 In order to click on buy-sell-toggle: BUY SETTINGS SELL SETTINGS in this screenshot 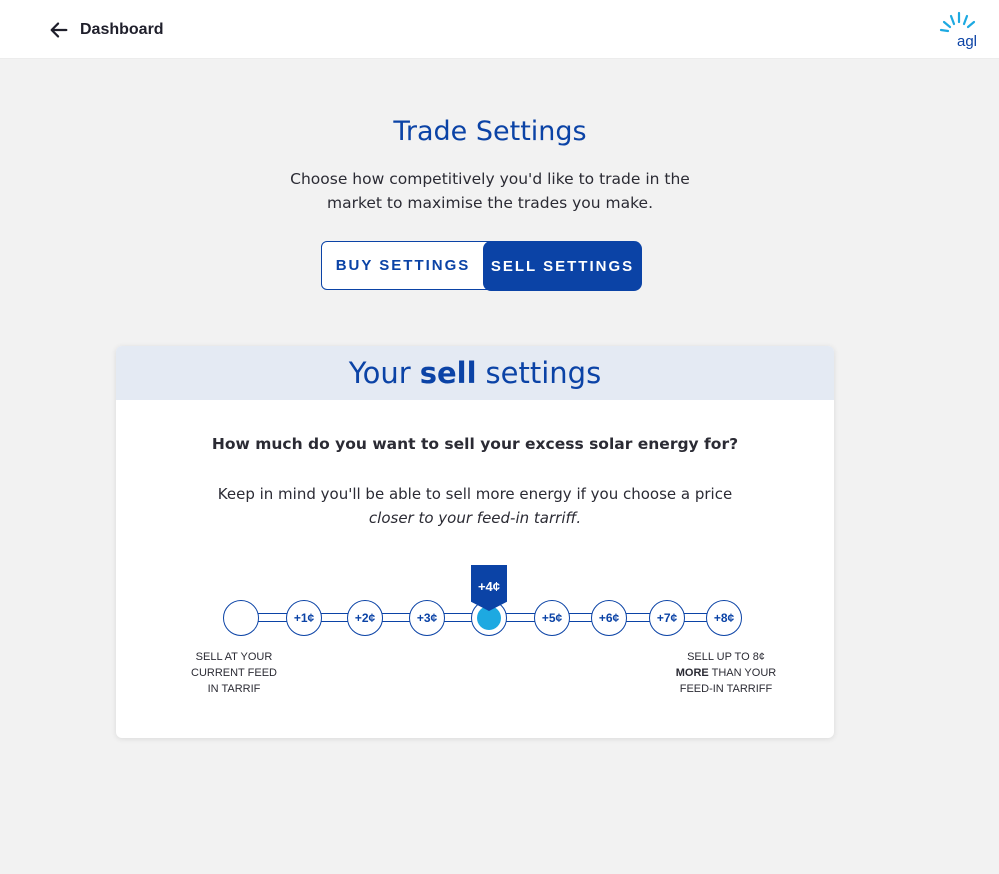, I will do `click(481, 266)`.